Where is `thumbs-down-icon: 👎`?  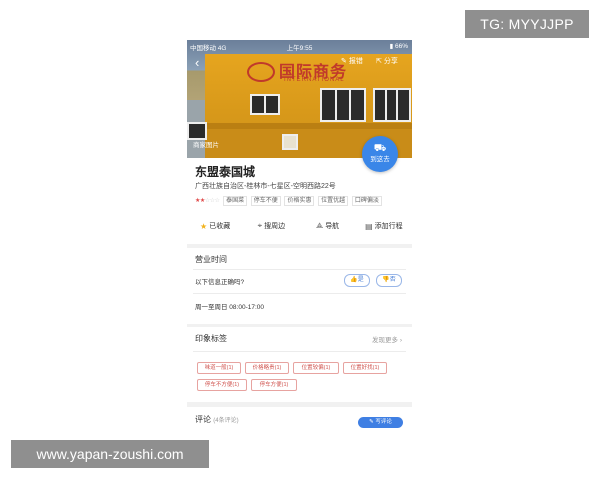 thumbs-down-icon: 👎 is located at coordinates (386, 280).